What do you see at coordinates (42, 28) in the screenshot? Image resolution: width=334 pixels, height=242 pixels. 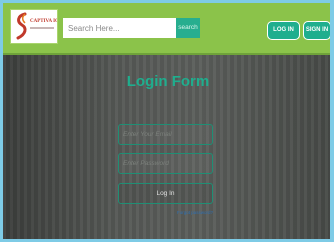 I see `logo-tagline` at bounding box center [42, 28].